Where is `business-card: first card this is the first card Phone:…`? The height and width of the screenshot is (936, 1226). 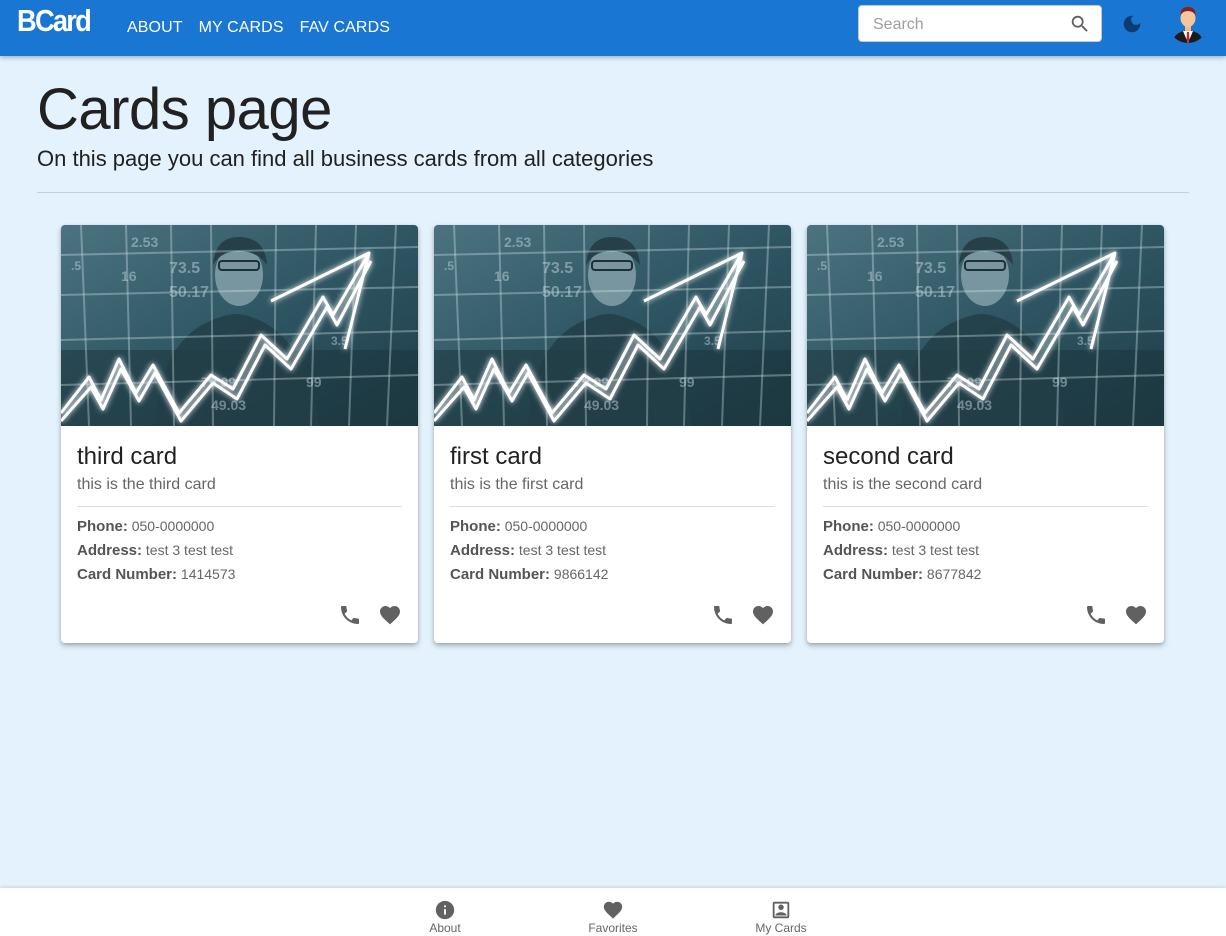
business-card: first card this is the first card Phone:… is located at coordinates (612, 434).